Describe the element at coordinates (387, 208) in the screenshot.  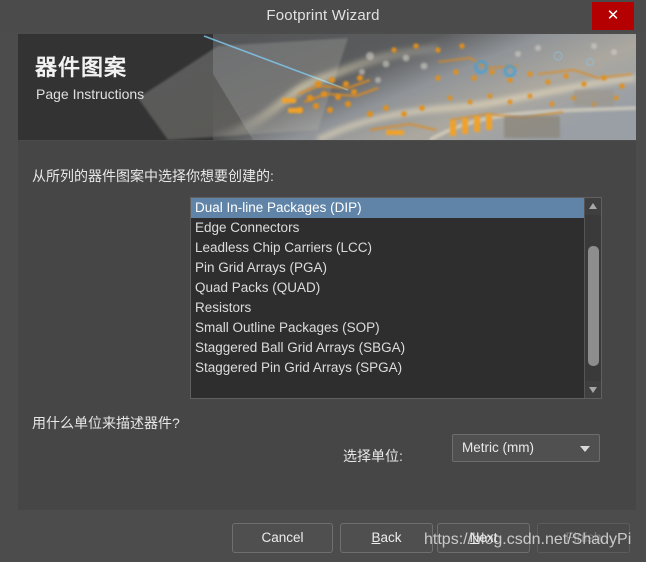
I see `list-item: Dual In-line Packages (DIP)` at that location.